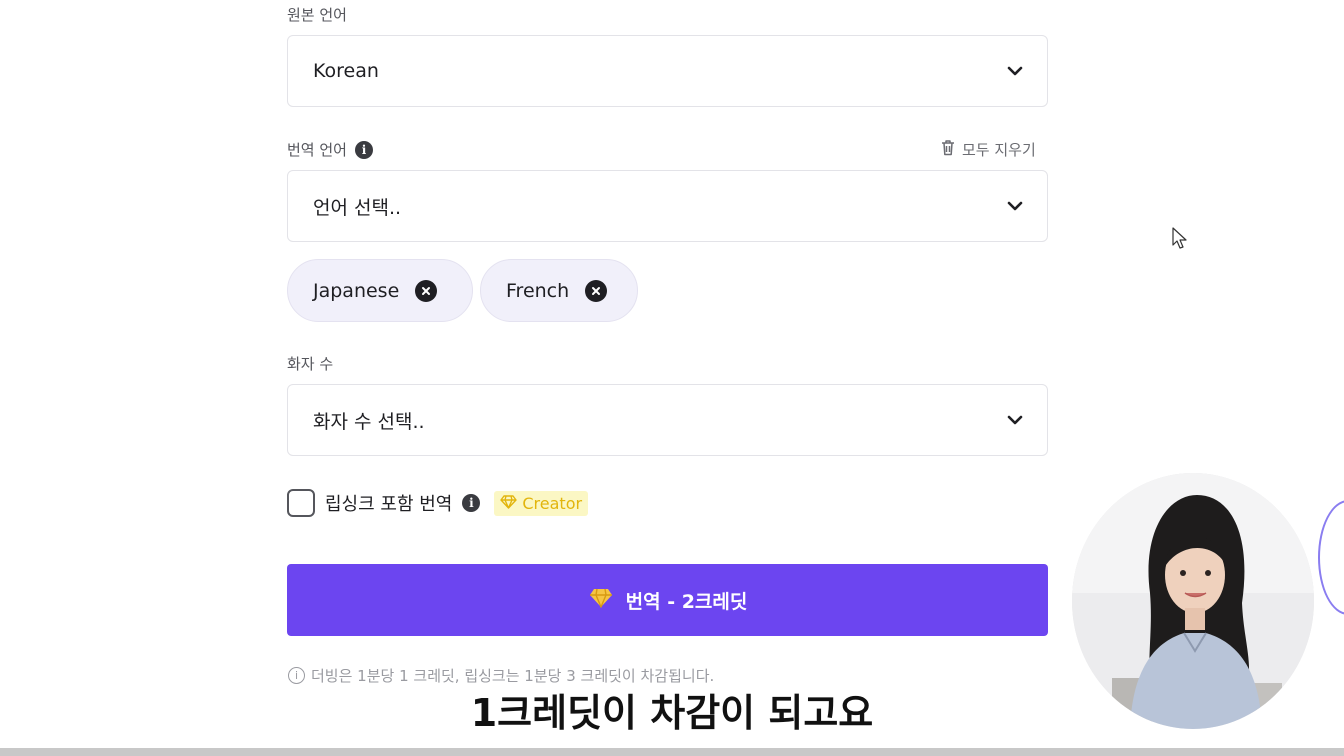  Describe the element at coordinates (686, 601) in the screenshot. I see `translate-button-label: 번역 - 2크레딧` at that location.